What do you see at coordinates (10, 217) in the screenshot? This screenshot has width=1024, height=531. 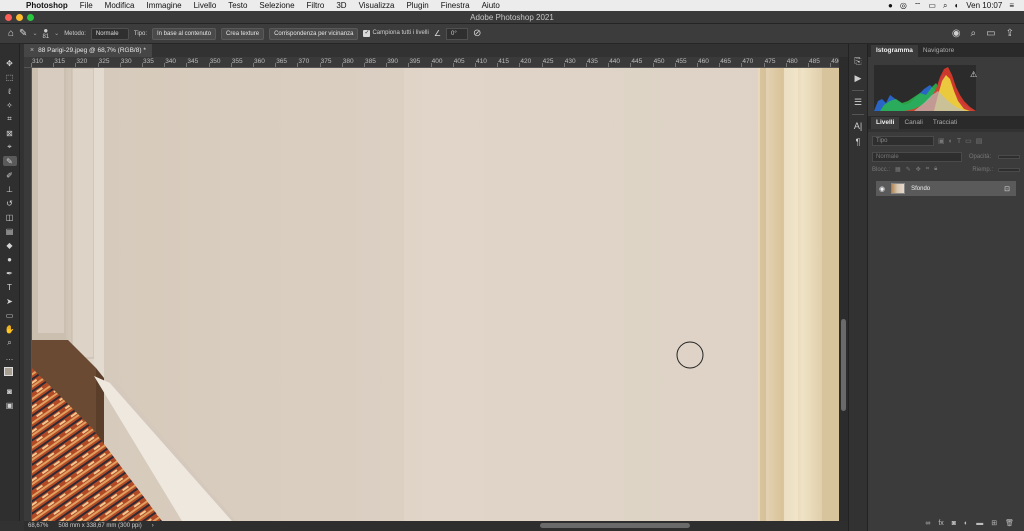 I see `eraser-tool-icon: ◫` at bounding box center [10, 217].